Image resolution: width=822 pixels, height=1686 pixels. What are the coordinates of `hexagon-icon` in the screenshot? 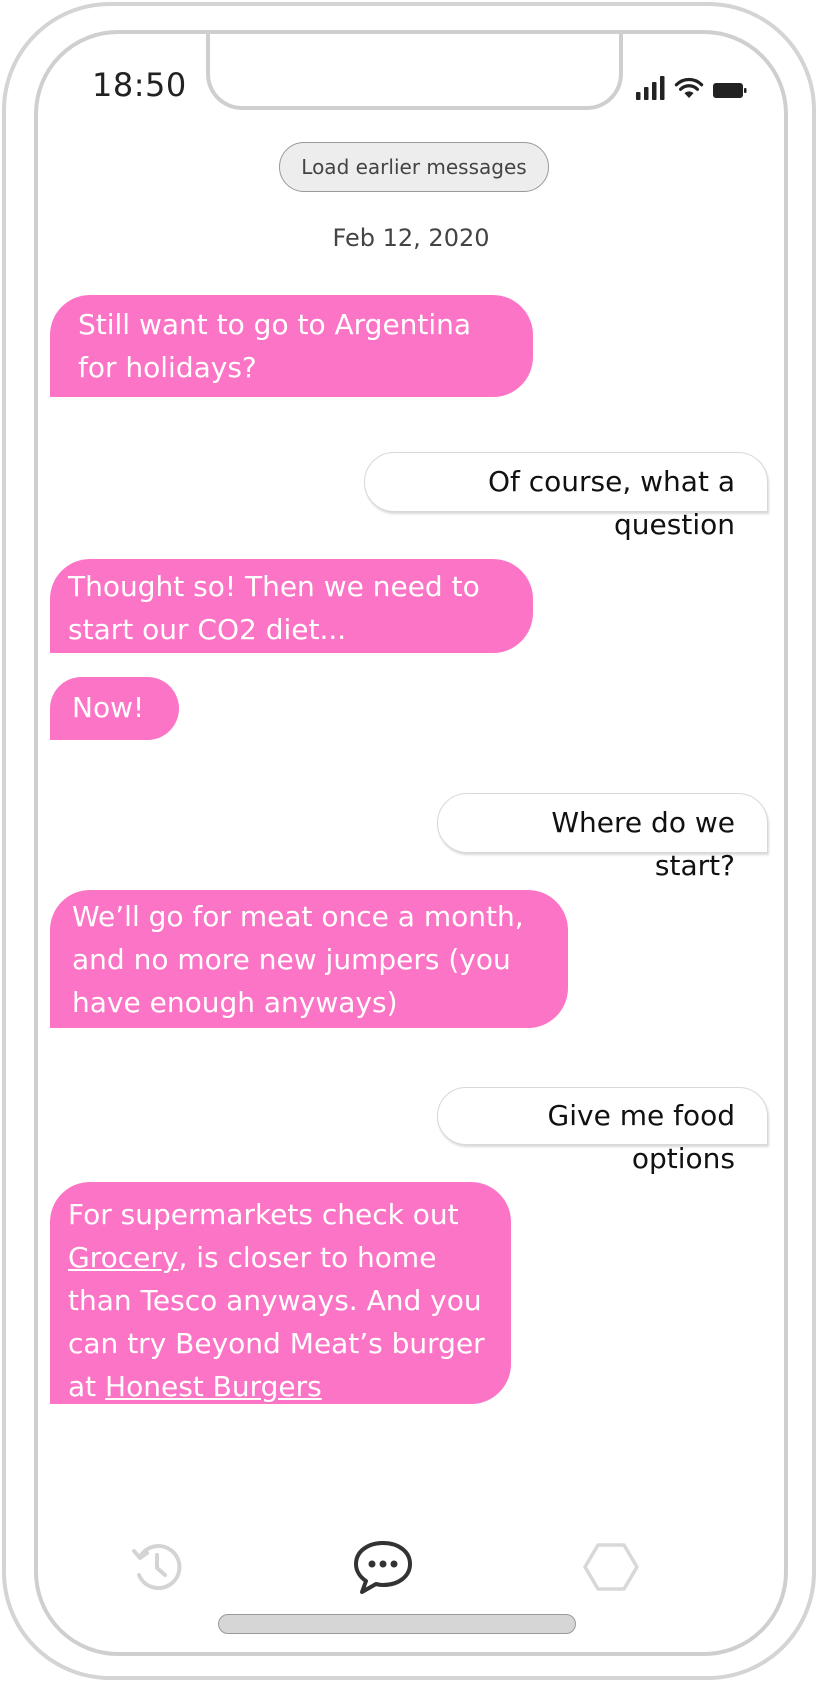 It's located at (611, 1569).